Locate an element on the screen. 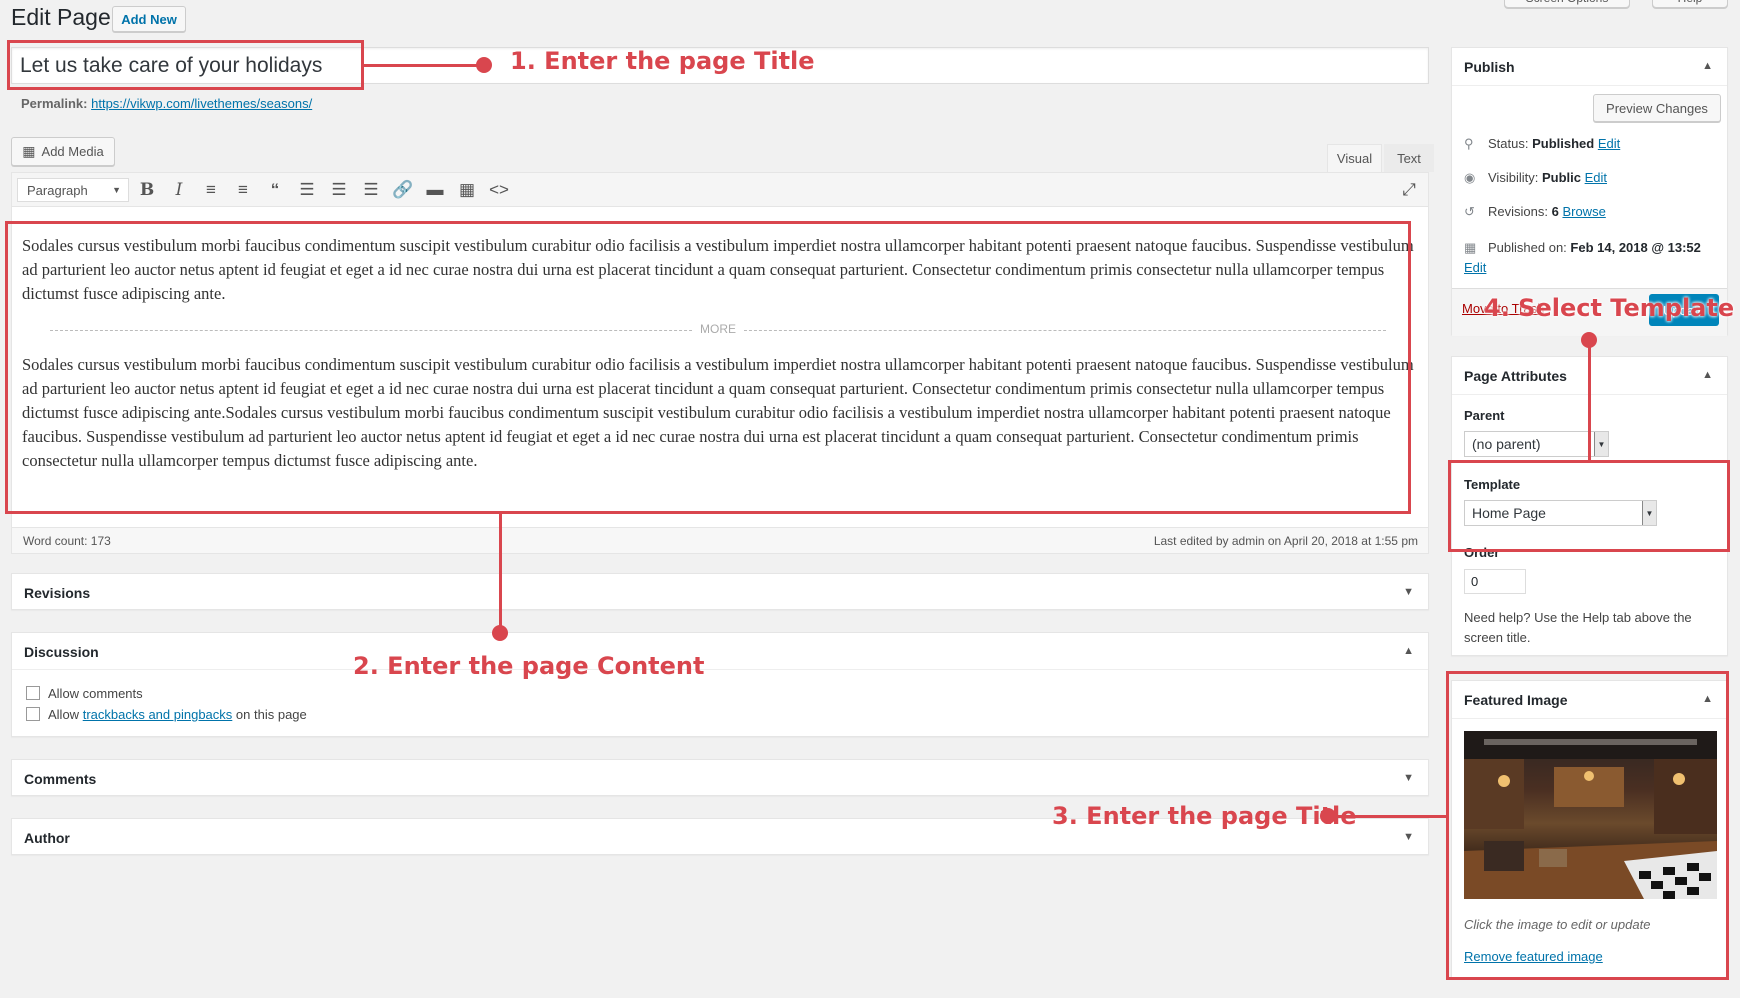  page-attributes-title: Page Attributes is located at coordinates (1515, 376).